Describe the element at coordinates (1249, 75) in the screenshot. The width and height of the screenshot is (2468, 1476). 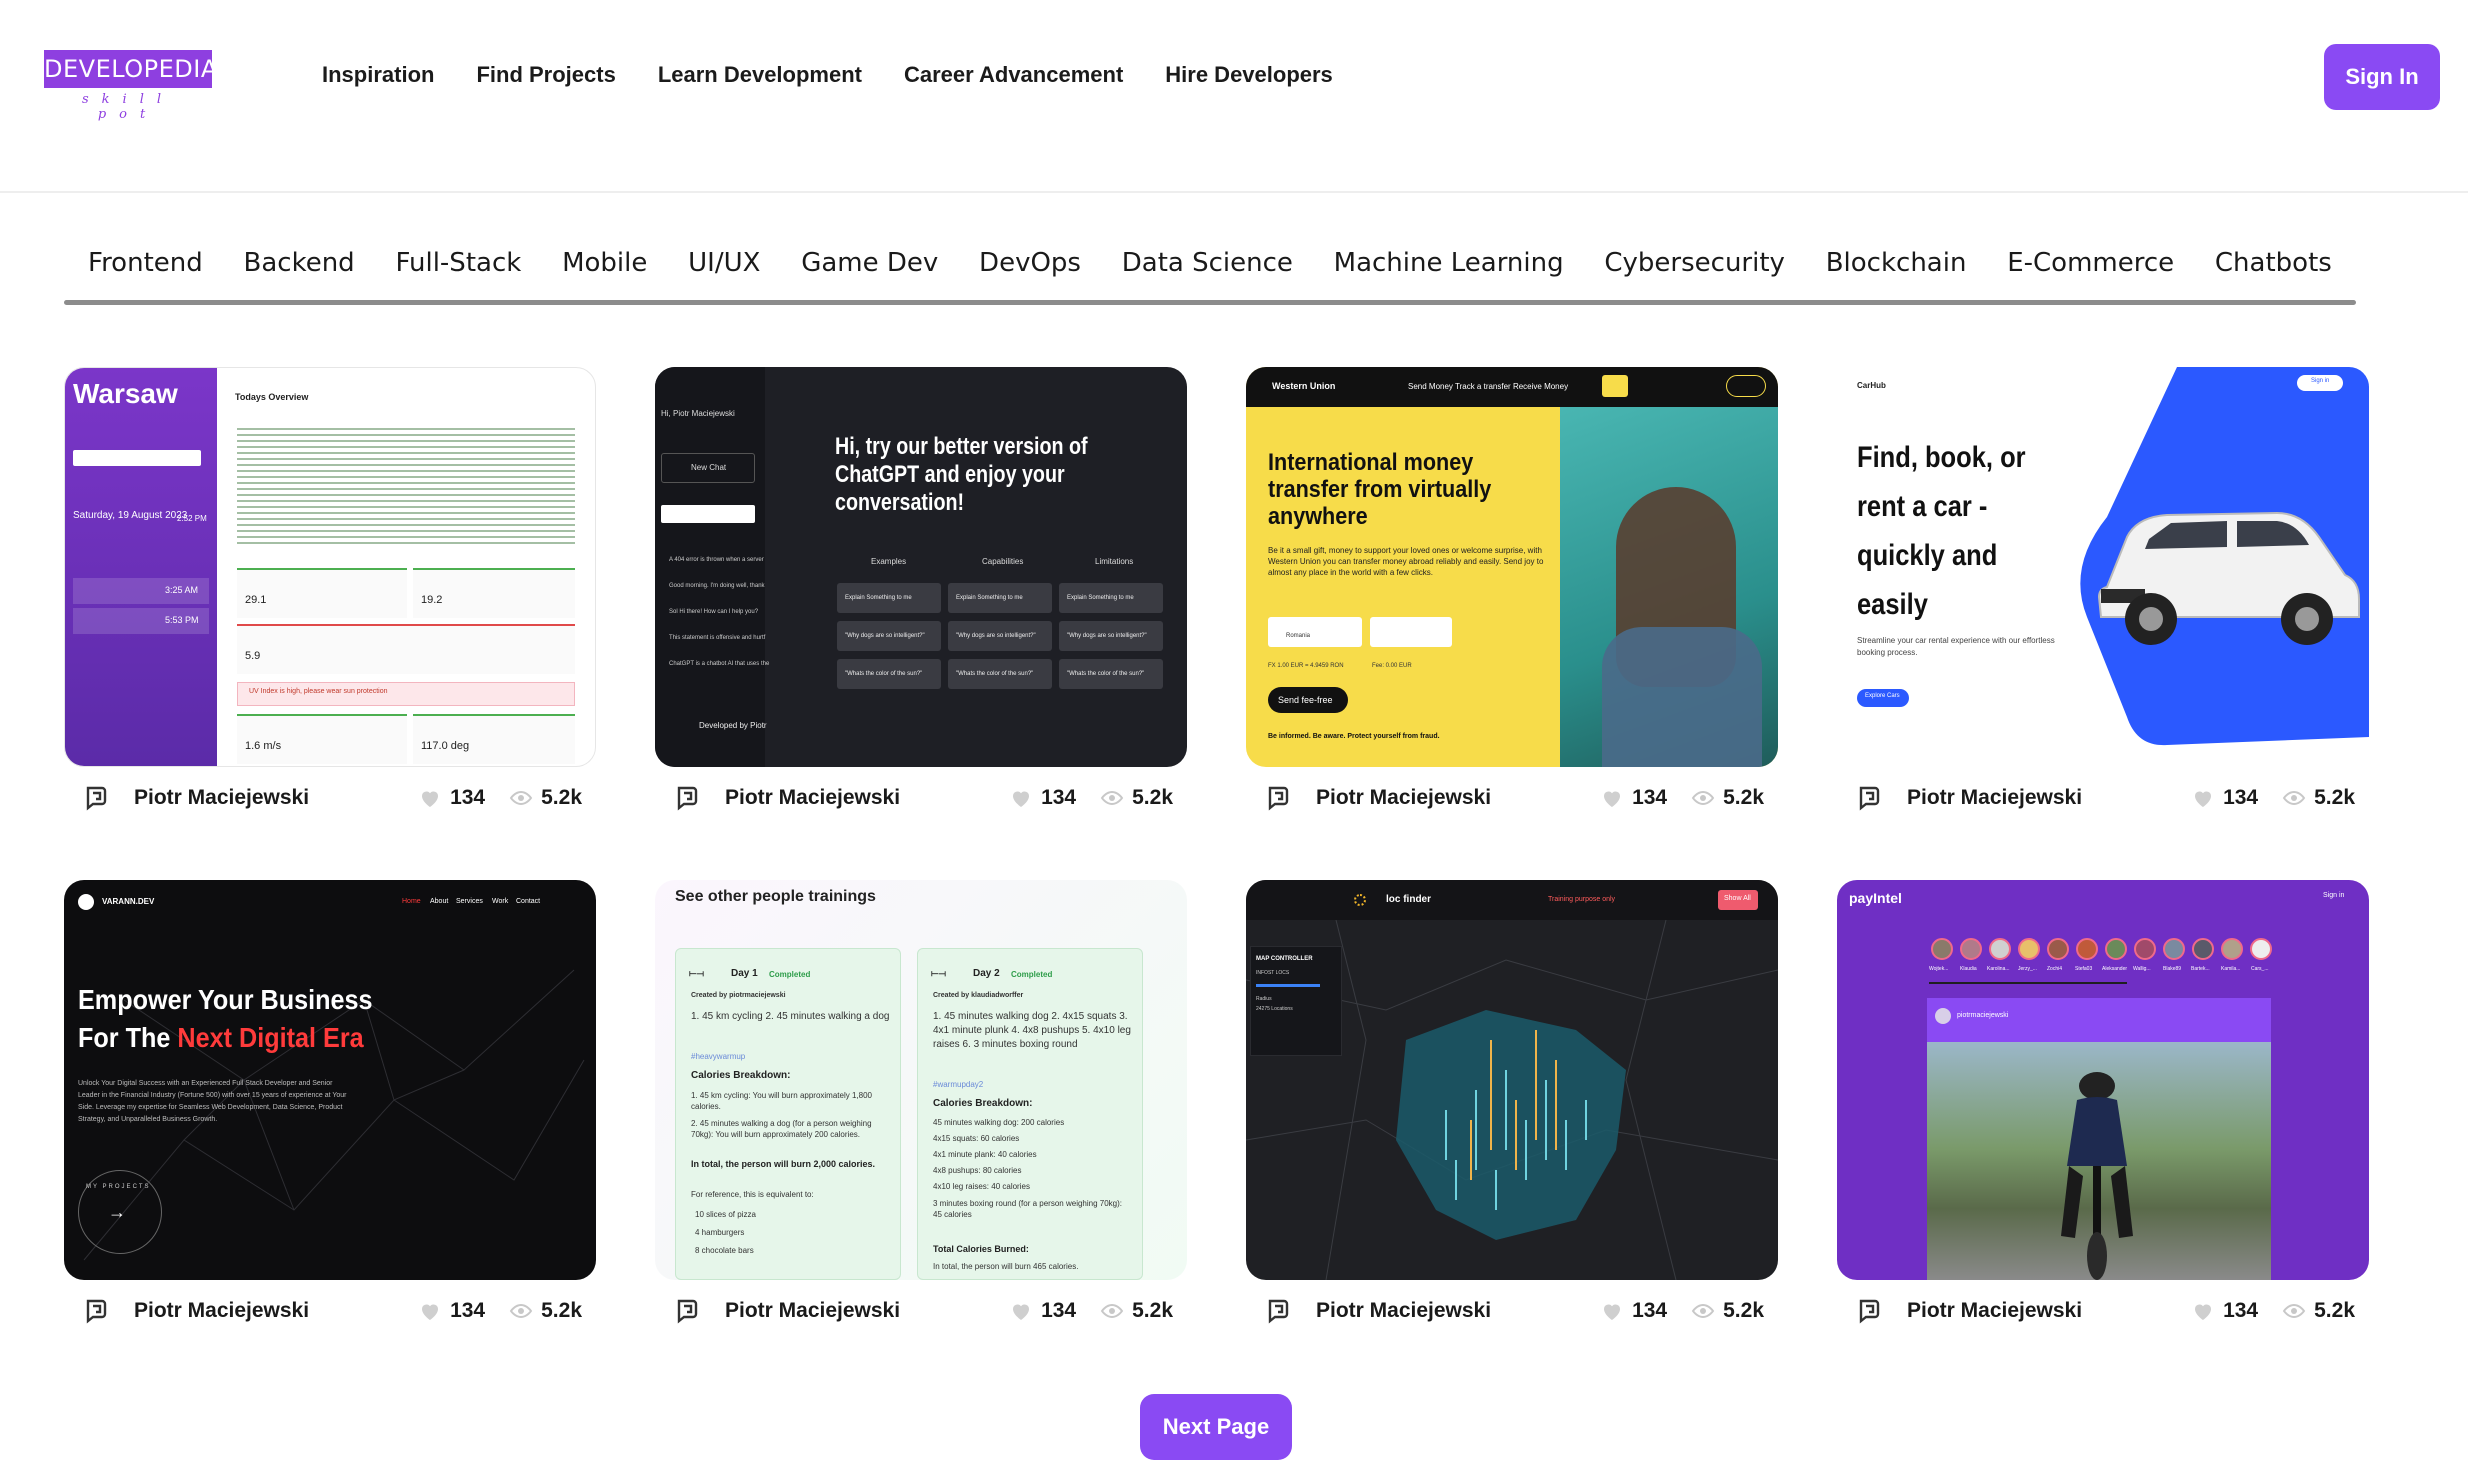
I see `nav-hire-developers: Hire Developers` at that location.